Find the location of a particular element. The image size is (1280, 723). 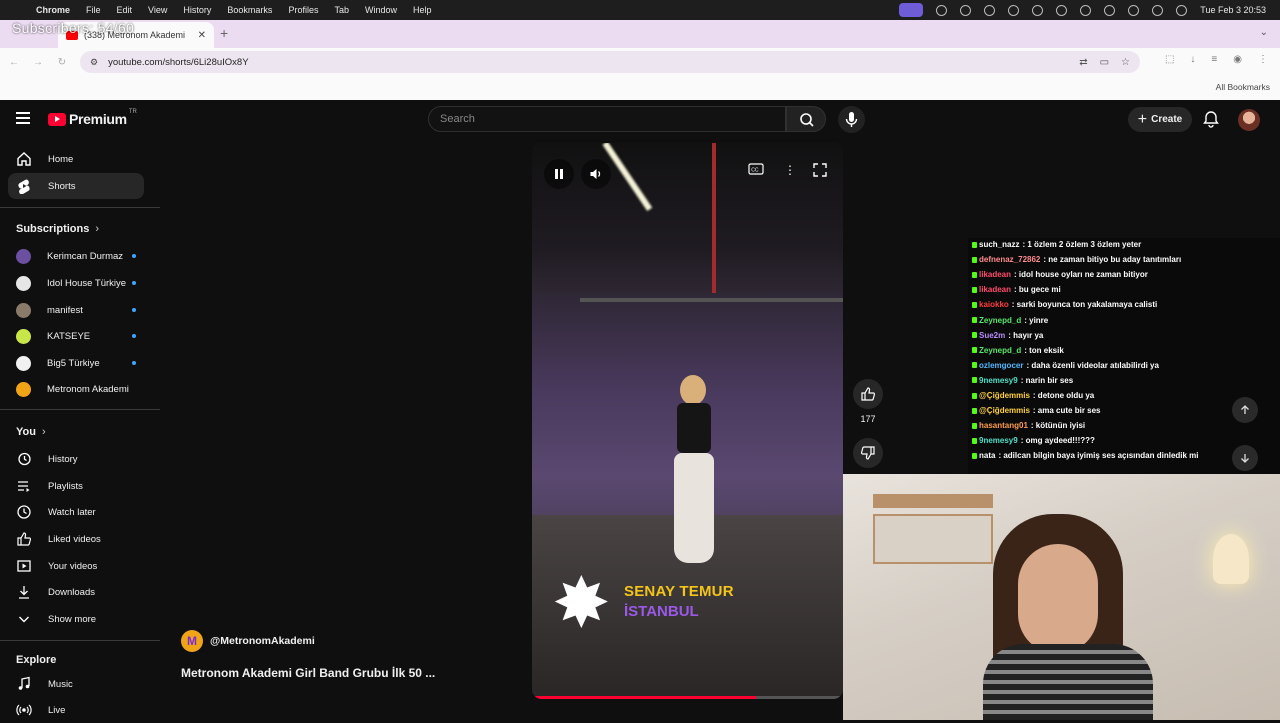

sidebar-item-label: Show more is located at coordinates (72, 619).